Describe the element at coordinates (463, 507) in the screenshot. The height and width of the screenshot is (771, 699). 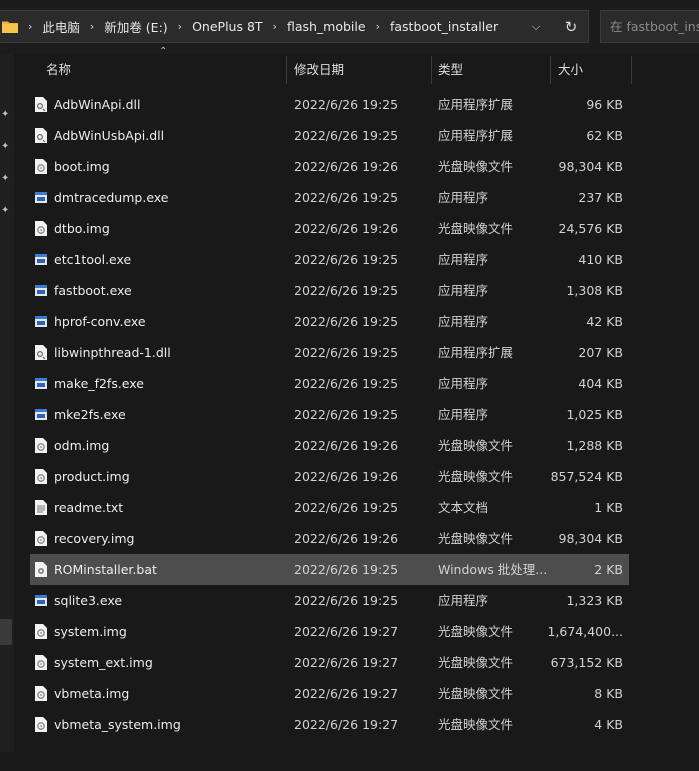
I see `file-type: 文本文档` at that location.